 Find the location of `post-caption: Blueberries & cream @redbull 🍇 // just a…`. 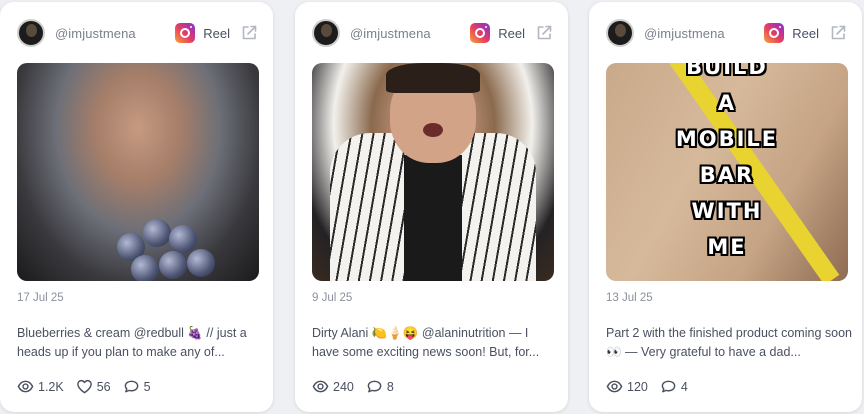

post-caption: Blueberries & cream @redbull 🍇 // just a… is located at coordinates (132, 342).